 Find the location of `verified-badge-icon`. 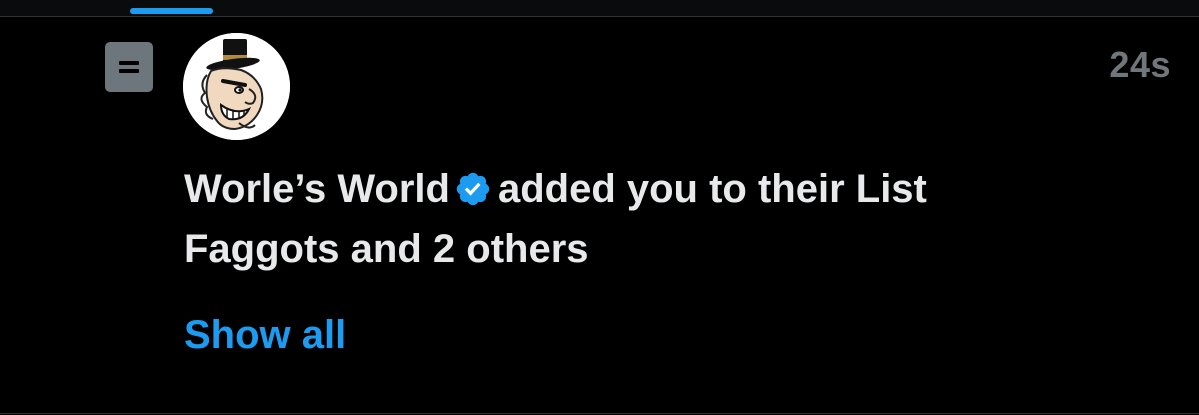

verified-badge-icon is located at coordinates (473, 195).